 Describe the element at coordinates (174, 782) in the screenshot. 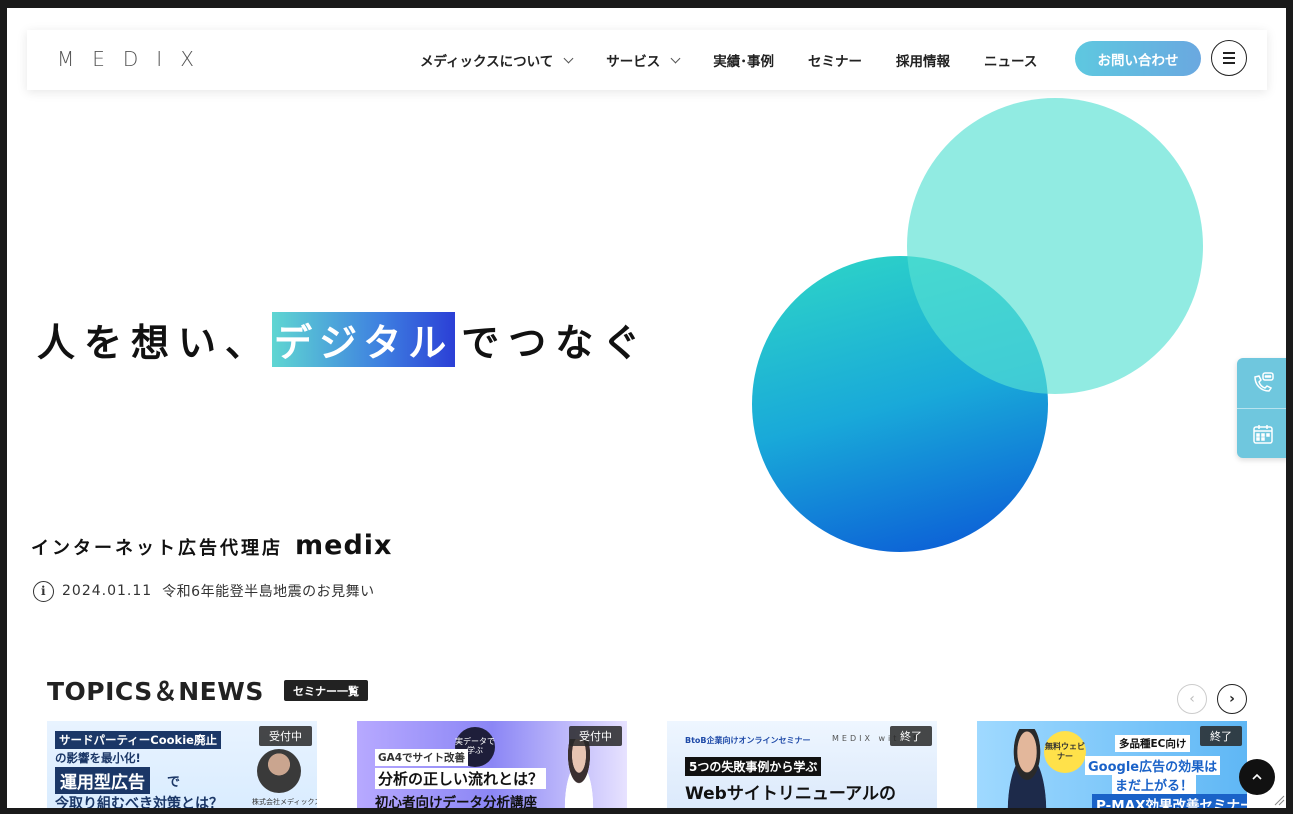

I see `card-text: で` at that location.